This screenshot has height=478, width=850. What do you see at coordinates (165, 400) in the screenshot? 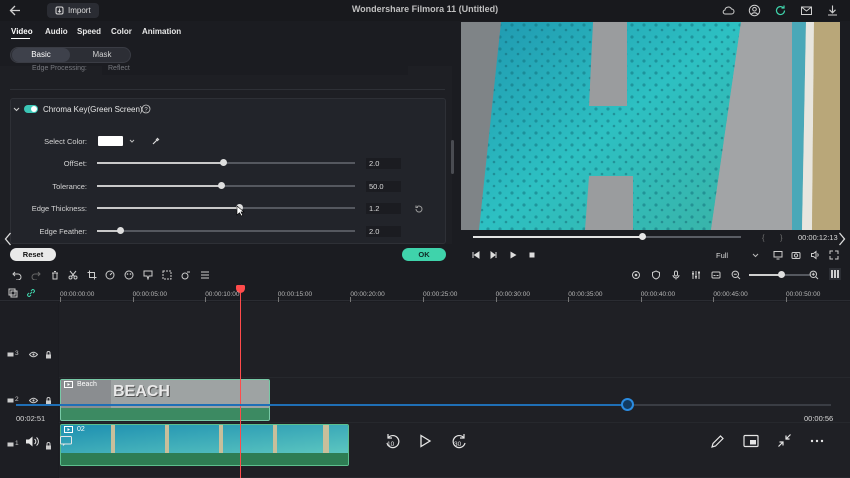
I see `clip-beach: BEACH Beach` at bounding box center [165, 400].